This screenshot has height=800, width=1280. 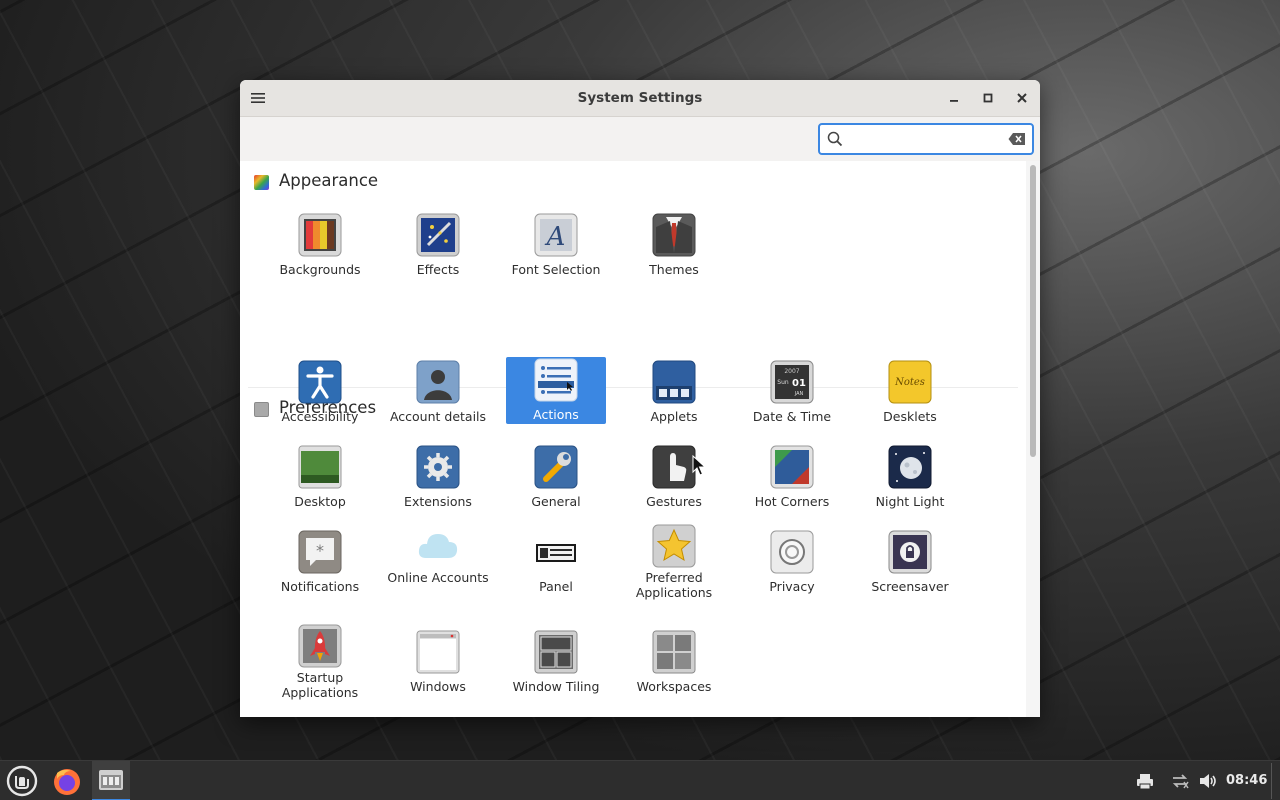 I want to click on tile-label: Night Light, so click(x=910, y=501).